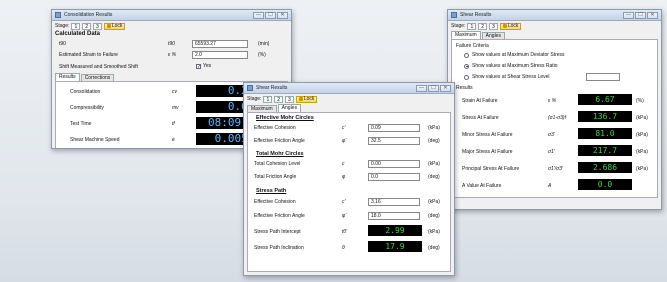  I want to click on stress-path-friction-field: 18.0, so click(394, 216).